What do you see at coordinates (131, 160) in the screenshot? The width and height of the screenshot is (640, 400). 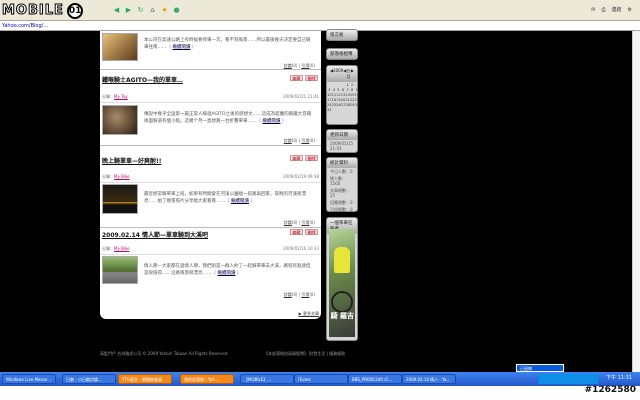 I see `post-title: 晚上騎單車—好爽耐!!` at bounding box center [131, 160].